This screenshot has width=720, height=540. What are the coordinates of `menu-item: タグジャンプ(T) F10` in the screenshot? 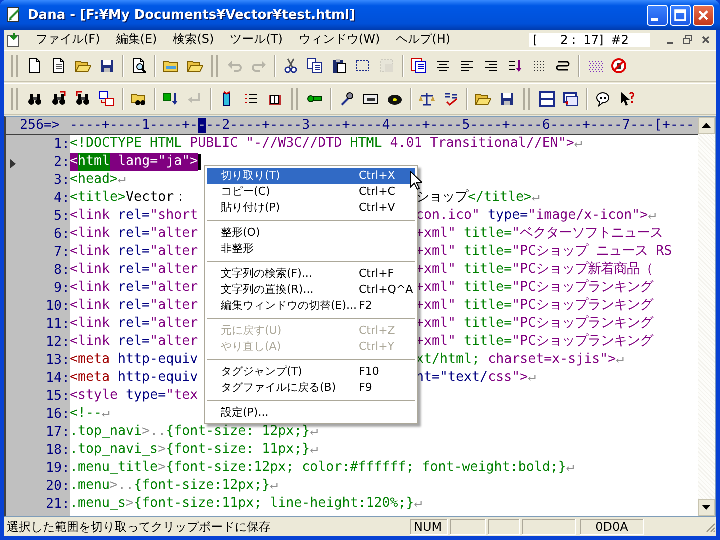 It's located at (311, 372).